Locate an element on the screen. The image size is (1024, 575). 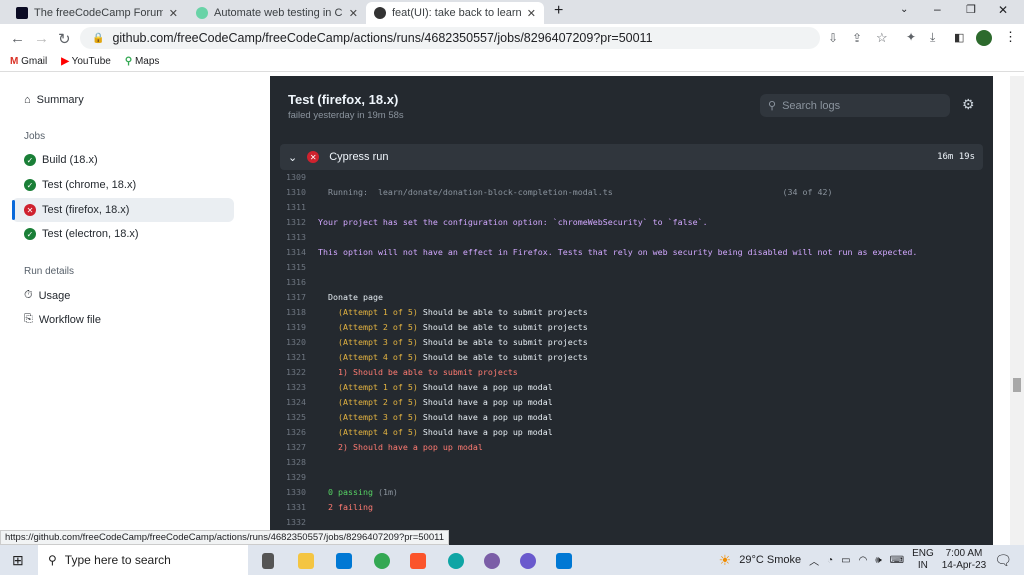
chrome-canary-icon is located at coordinates (528, 561).